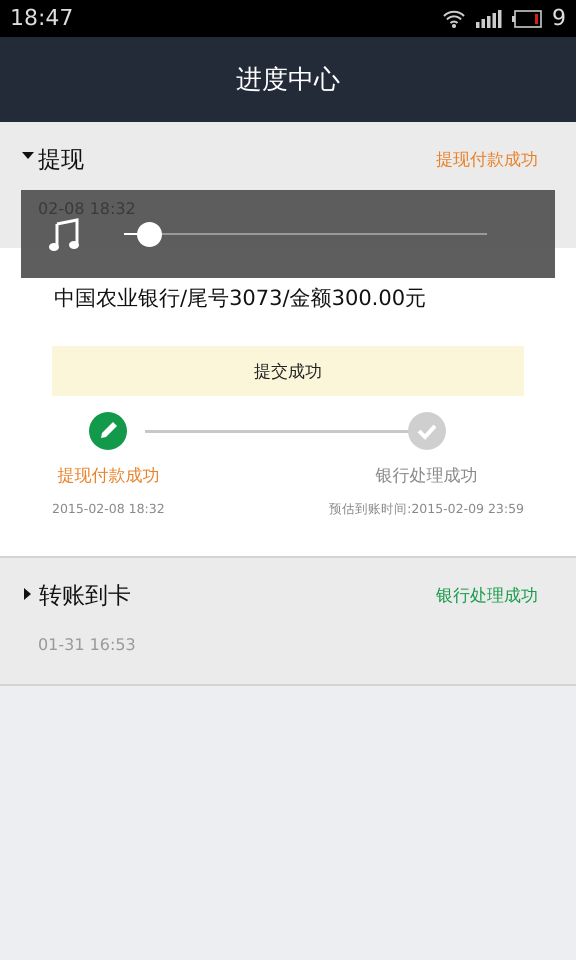 The width and height of the screenshot is (576, 960). Describe the element at coordinates (527, 19) in the screenshot. I see `battery-icon` at that location.